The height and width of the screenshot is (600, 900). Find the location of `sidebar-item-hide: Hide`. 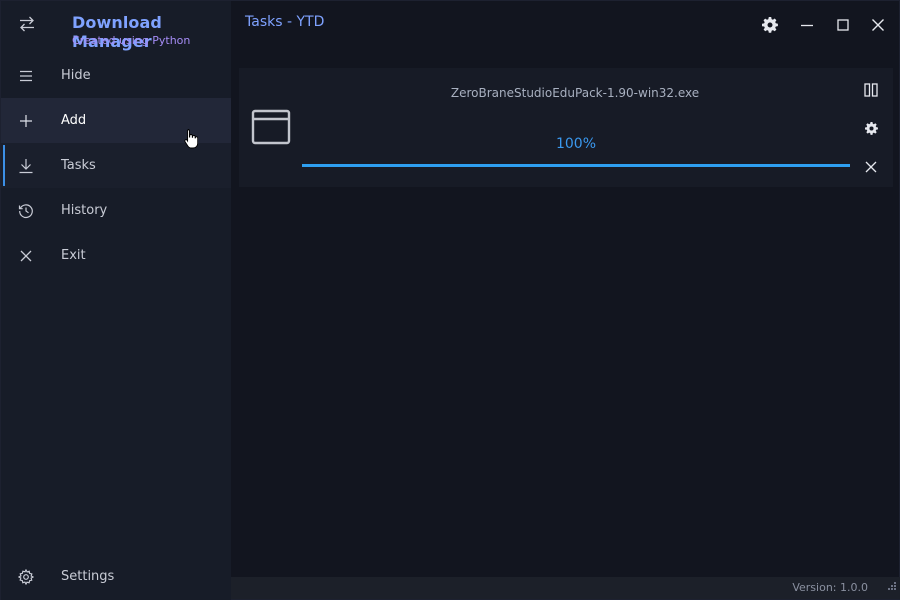

sidebar-item-hide: Hide is located at coordinates (116, 75).